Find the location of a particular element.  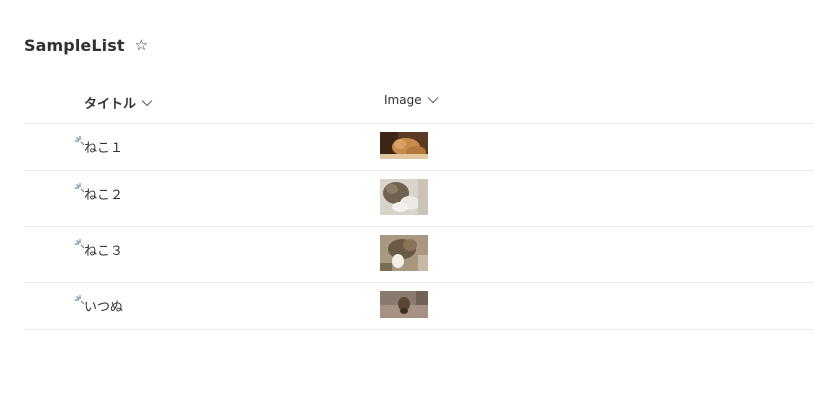

table-row: ねこ２ is located at coordinates (419, 199).